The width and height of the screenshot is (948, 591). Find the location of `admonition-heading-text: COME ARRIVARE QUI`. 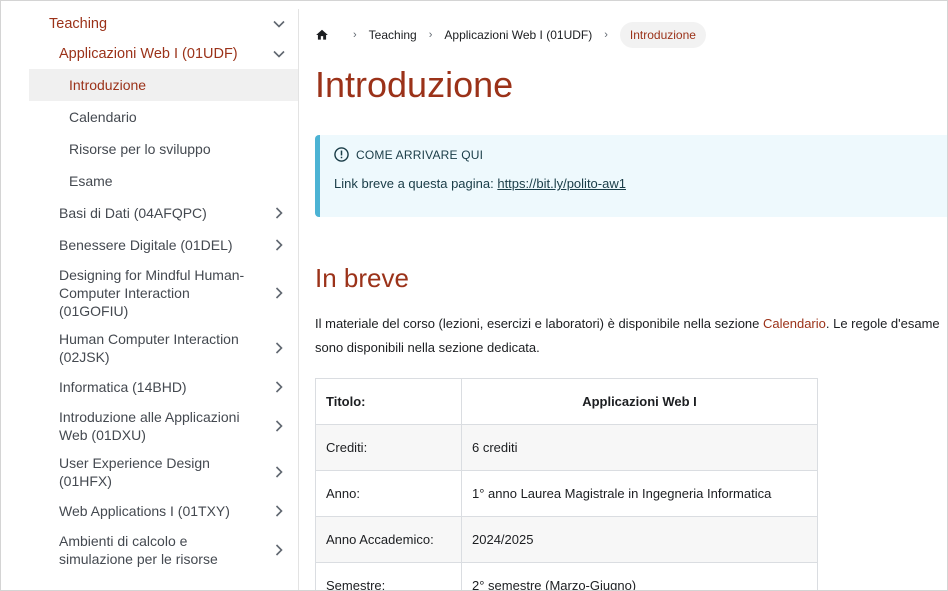

admonition-heading-text: COME ARRIVARE QUI is located at coordinates (420, 154).